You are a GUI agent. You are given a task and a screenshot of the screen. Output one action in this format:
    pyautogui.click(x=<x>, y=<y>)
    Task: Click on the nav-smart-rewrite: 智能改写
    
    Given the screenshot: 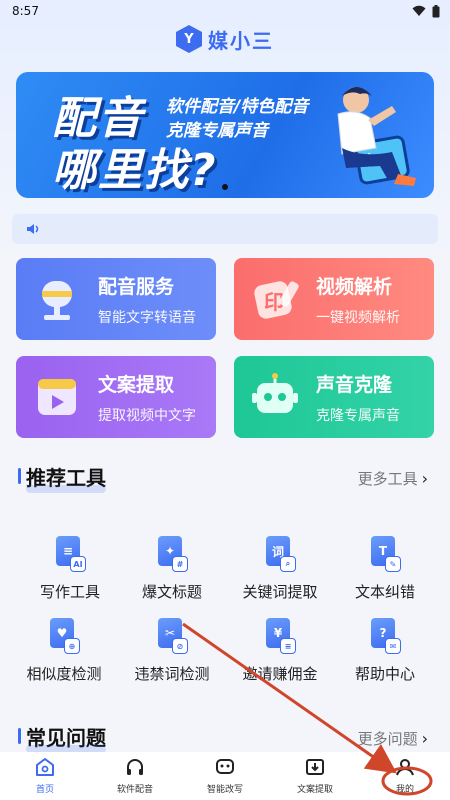 What is the action you would take?
    pyautogui.click(x=225, y=776)
    